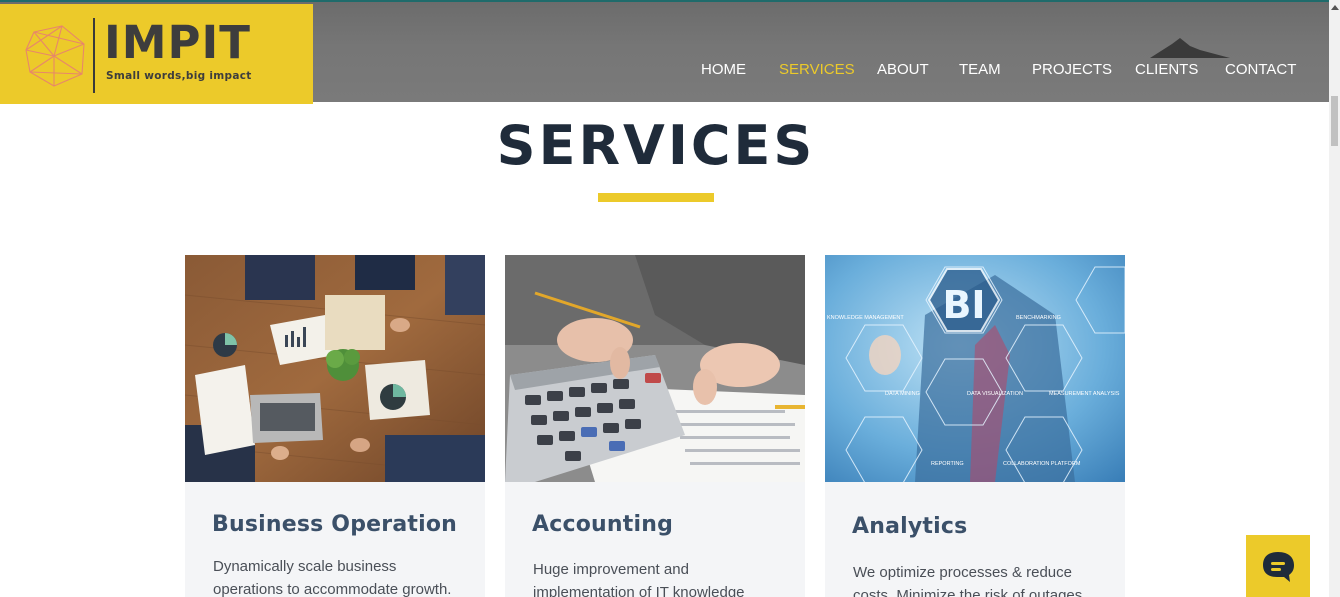  I want to click on bi-label-measurement-analysis: MEASUREMENT ANALYSIS, so click(1084, 394).